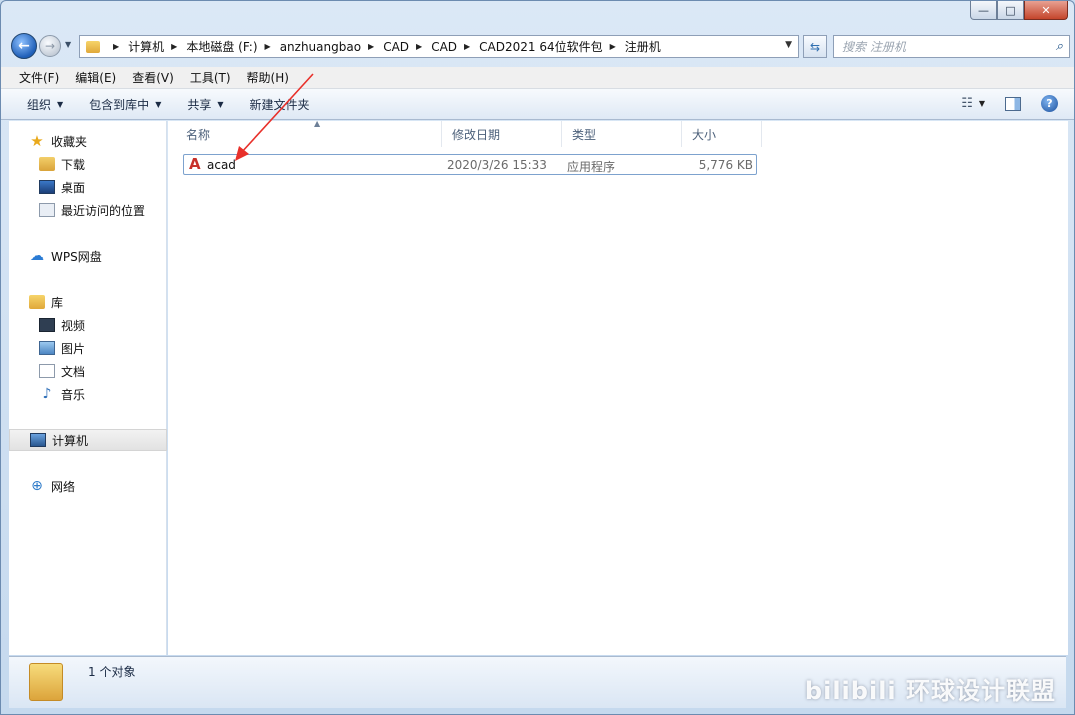  Describe the element at coordinates (39, 104) in the screenshot. I see `organize-label: 组织` at that location.